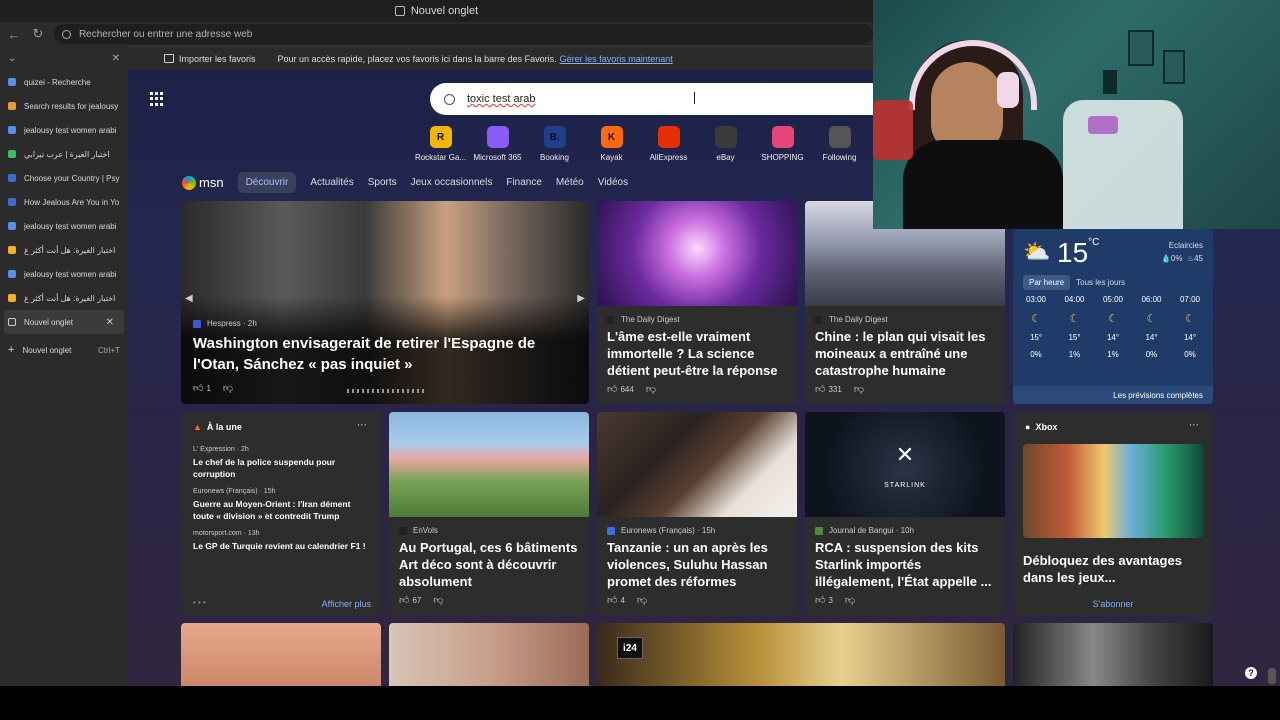 This screenshot has width=1280, height=720. Describe the element at coordinates (12, 58) in the screenshot. I see `chevron-down-icon: ⌄` at that location.